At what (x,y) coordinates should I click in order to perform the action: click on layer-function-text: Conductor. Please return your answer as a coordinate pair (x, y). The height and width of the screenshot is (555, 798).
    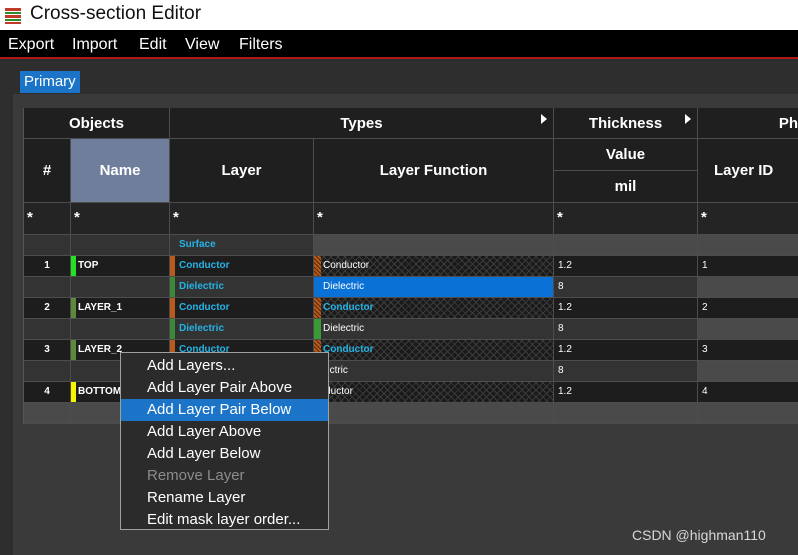
    Looking at the image, I should click on (348, 307).